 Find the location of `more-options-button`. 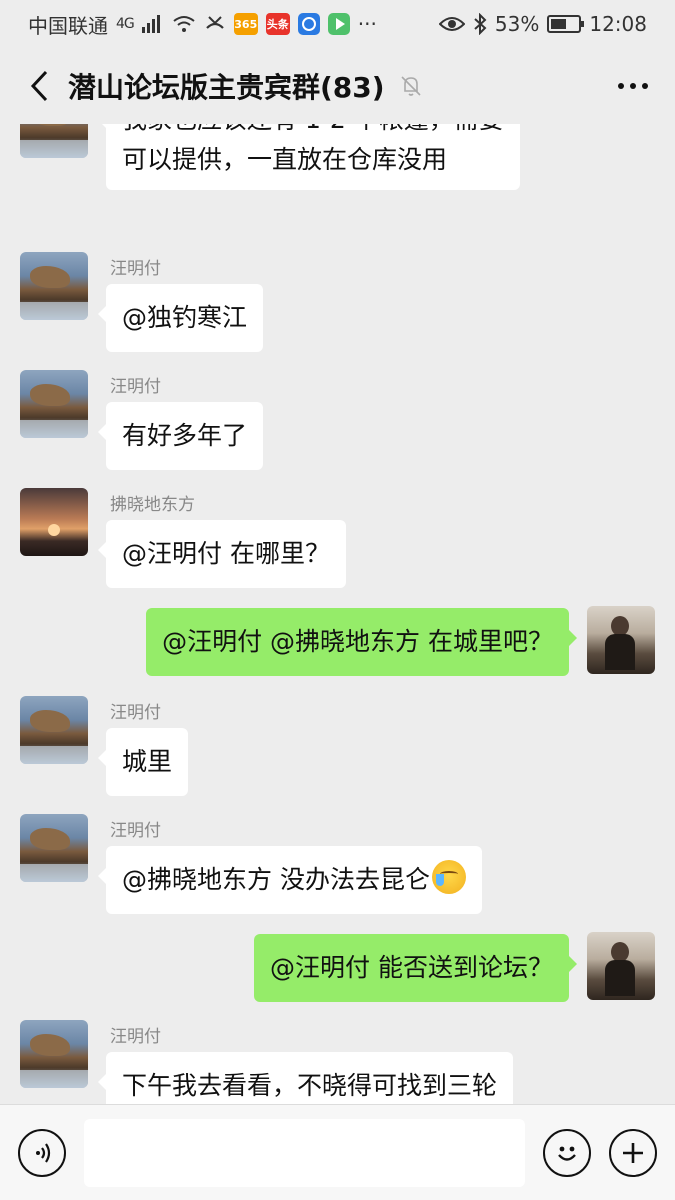

more-options-button is located at coordinates (633, 86).